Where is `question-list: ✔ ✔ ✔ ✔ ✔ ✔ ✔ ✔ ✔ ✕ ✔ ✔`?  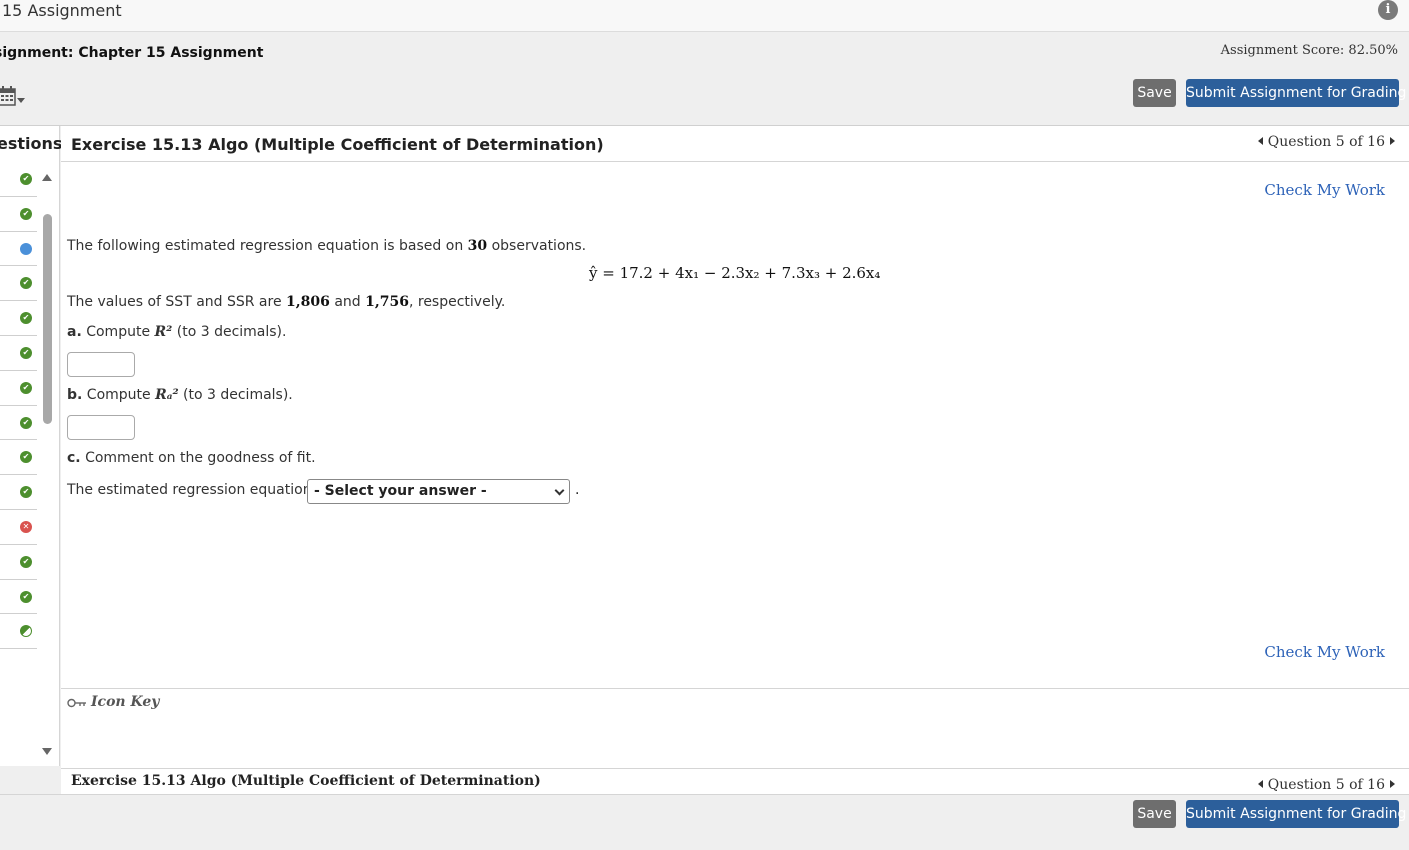
question-list: ✔ ✔ ✔ ✔ ✔ ✔ ✔ ✔ ✔ ✕ ✔ ✔ is located at coordinates (18, 406).